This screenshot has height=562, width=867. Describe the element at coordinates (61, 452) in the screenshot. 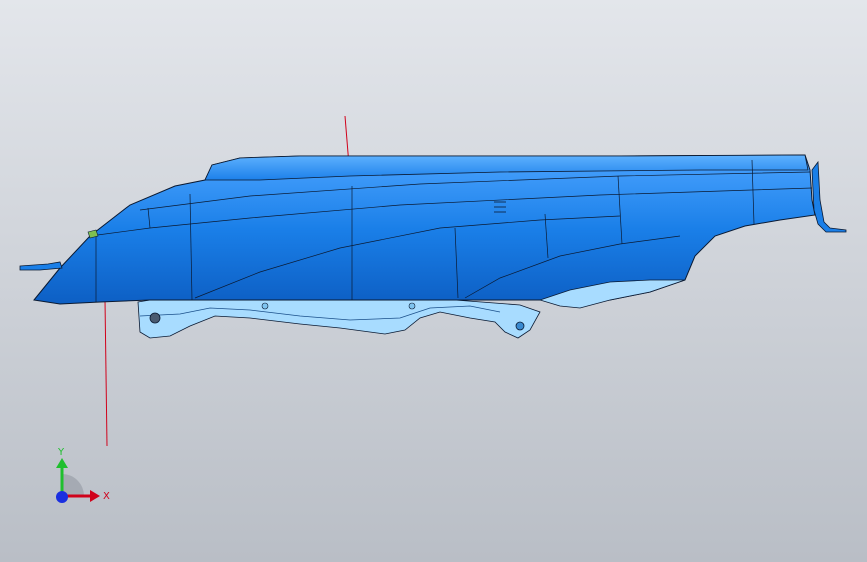

I see `y-axis-label: Y` at that location.